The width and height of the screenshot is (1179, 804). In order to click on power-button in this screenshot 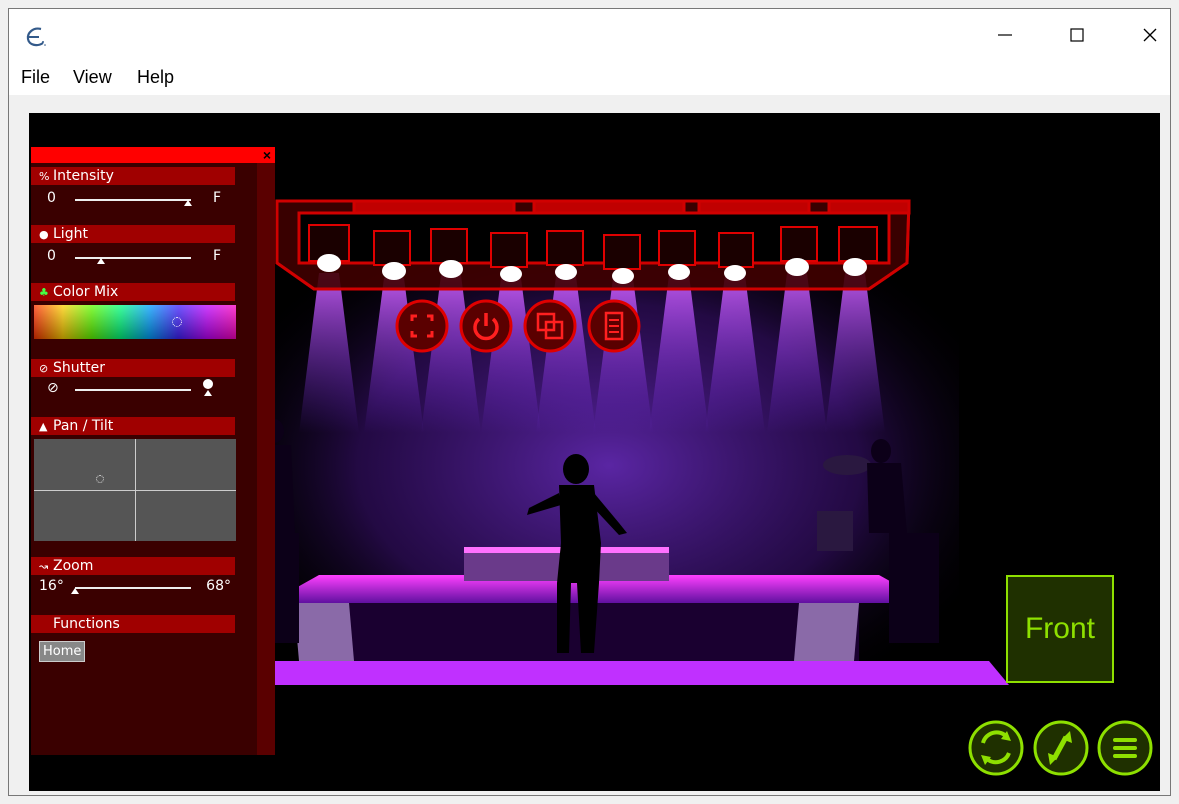, I will do `click(486, 326)`.